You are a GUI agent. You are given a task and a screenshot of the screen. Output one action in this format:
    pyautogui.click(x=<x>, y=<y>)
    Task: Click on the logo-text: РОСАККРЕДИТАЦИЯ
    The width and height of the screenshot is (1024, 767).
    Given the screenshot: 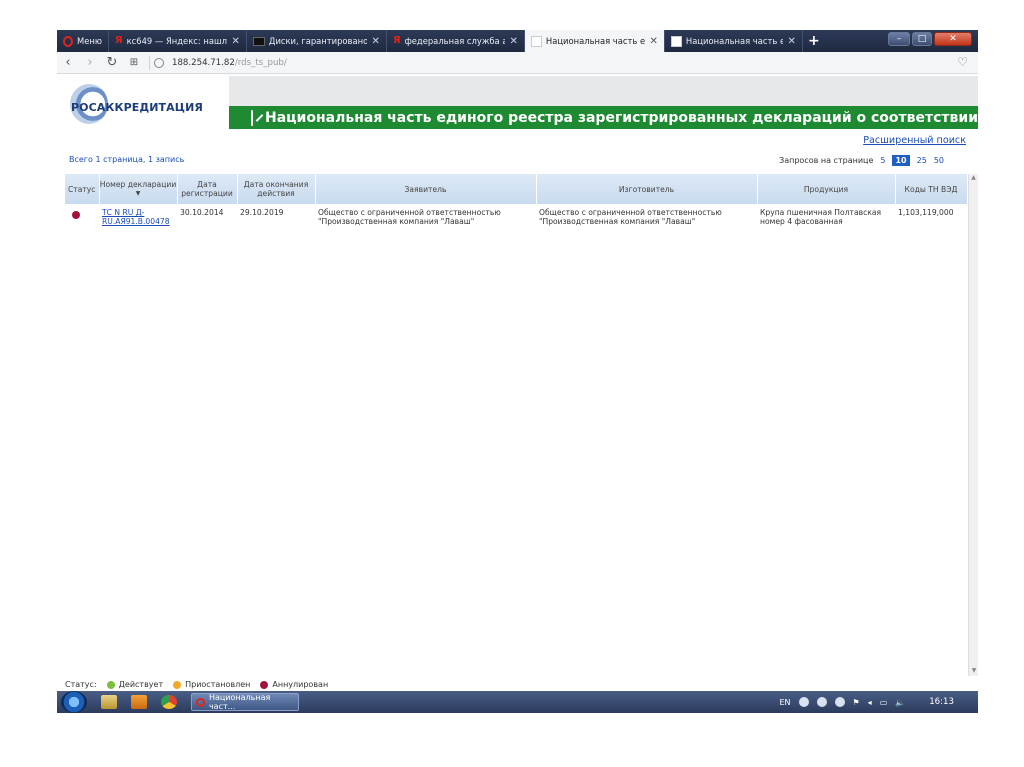 What is the action you would take?
    pyautogui.click(x=137, y=107)
    